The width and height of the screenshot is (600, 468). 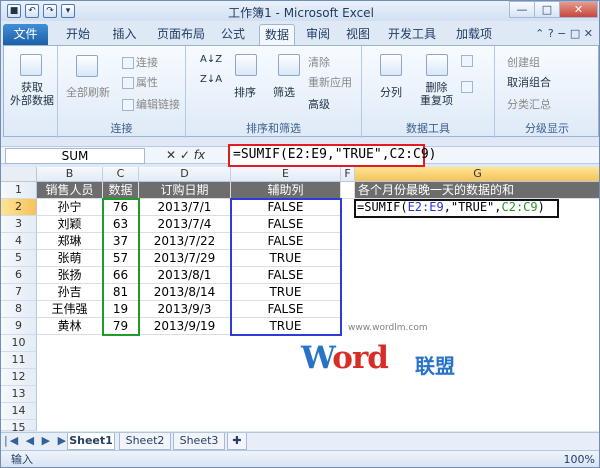 What do you see at coordinates (19, 360) in the screenshot?
I see `row-header: 11` at bounding box center [19, 360].